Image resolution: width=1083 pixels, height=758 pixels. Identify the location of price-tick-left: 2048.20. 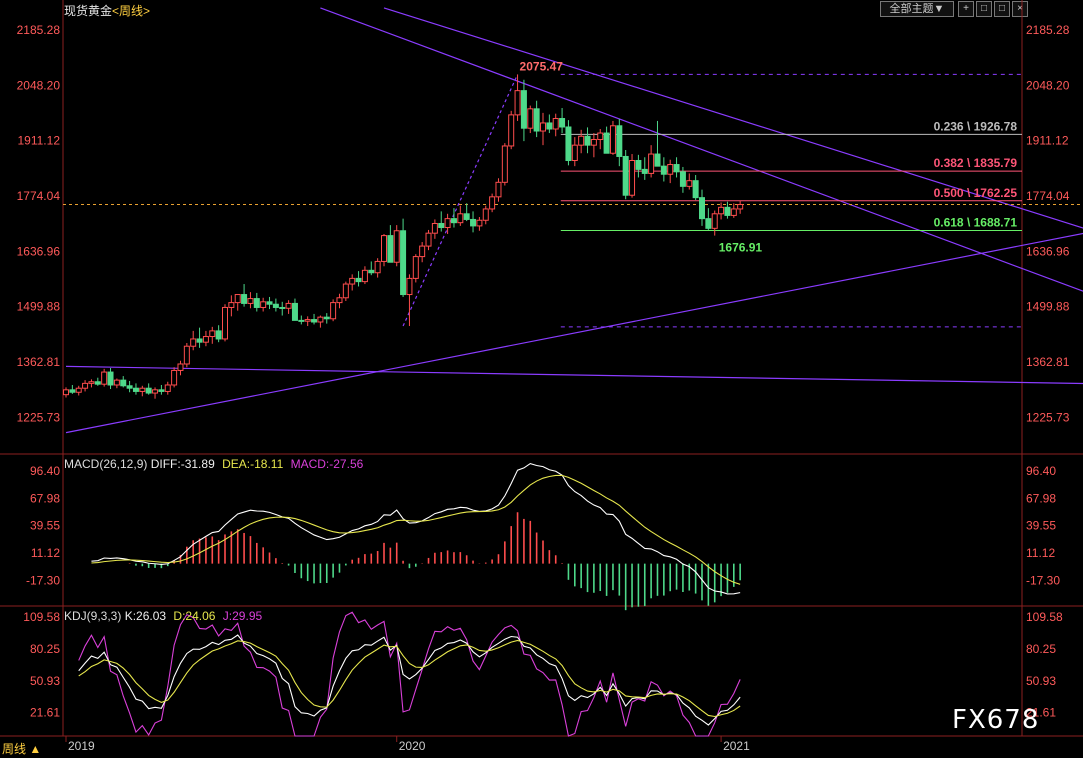
(39, 85).